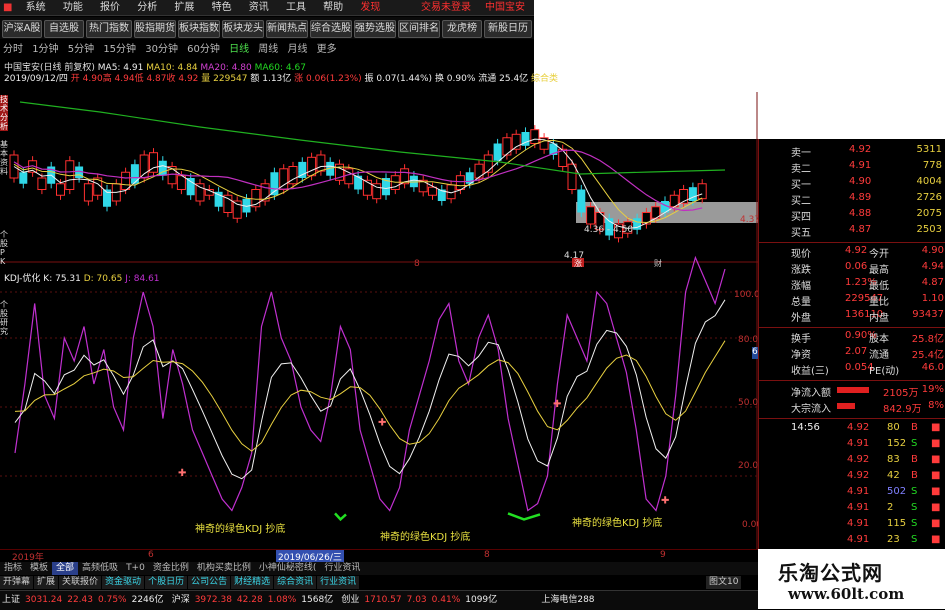 The image size is (945, 610). Describe the element at coordinates (852, 215) in the screenshot. I see `order-book-row: 买四 4.88 2075` at that location.